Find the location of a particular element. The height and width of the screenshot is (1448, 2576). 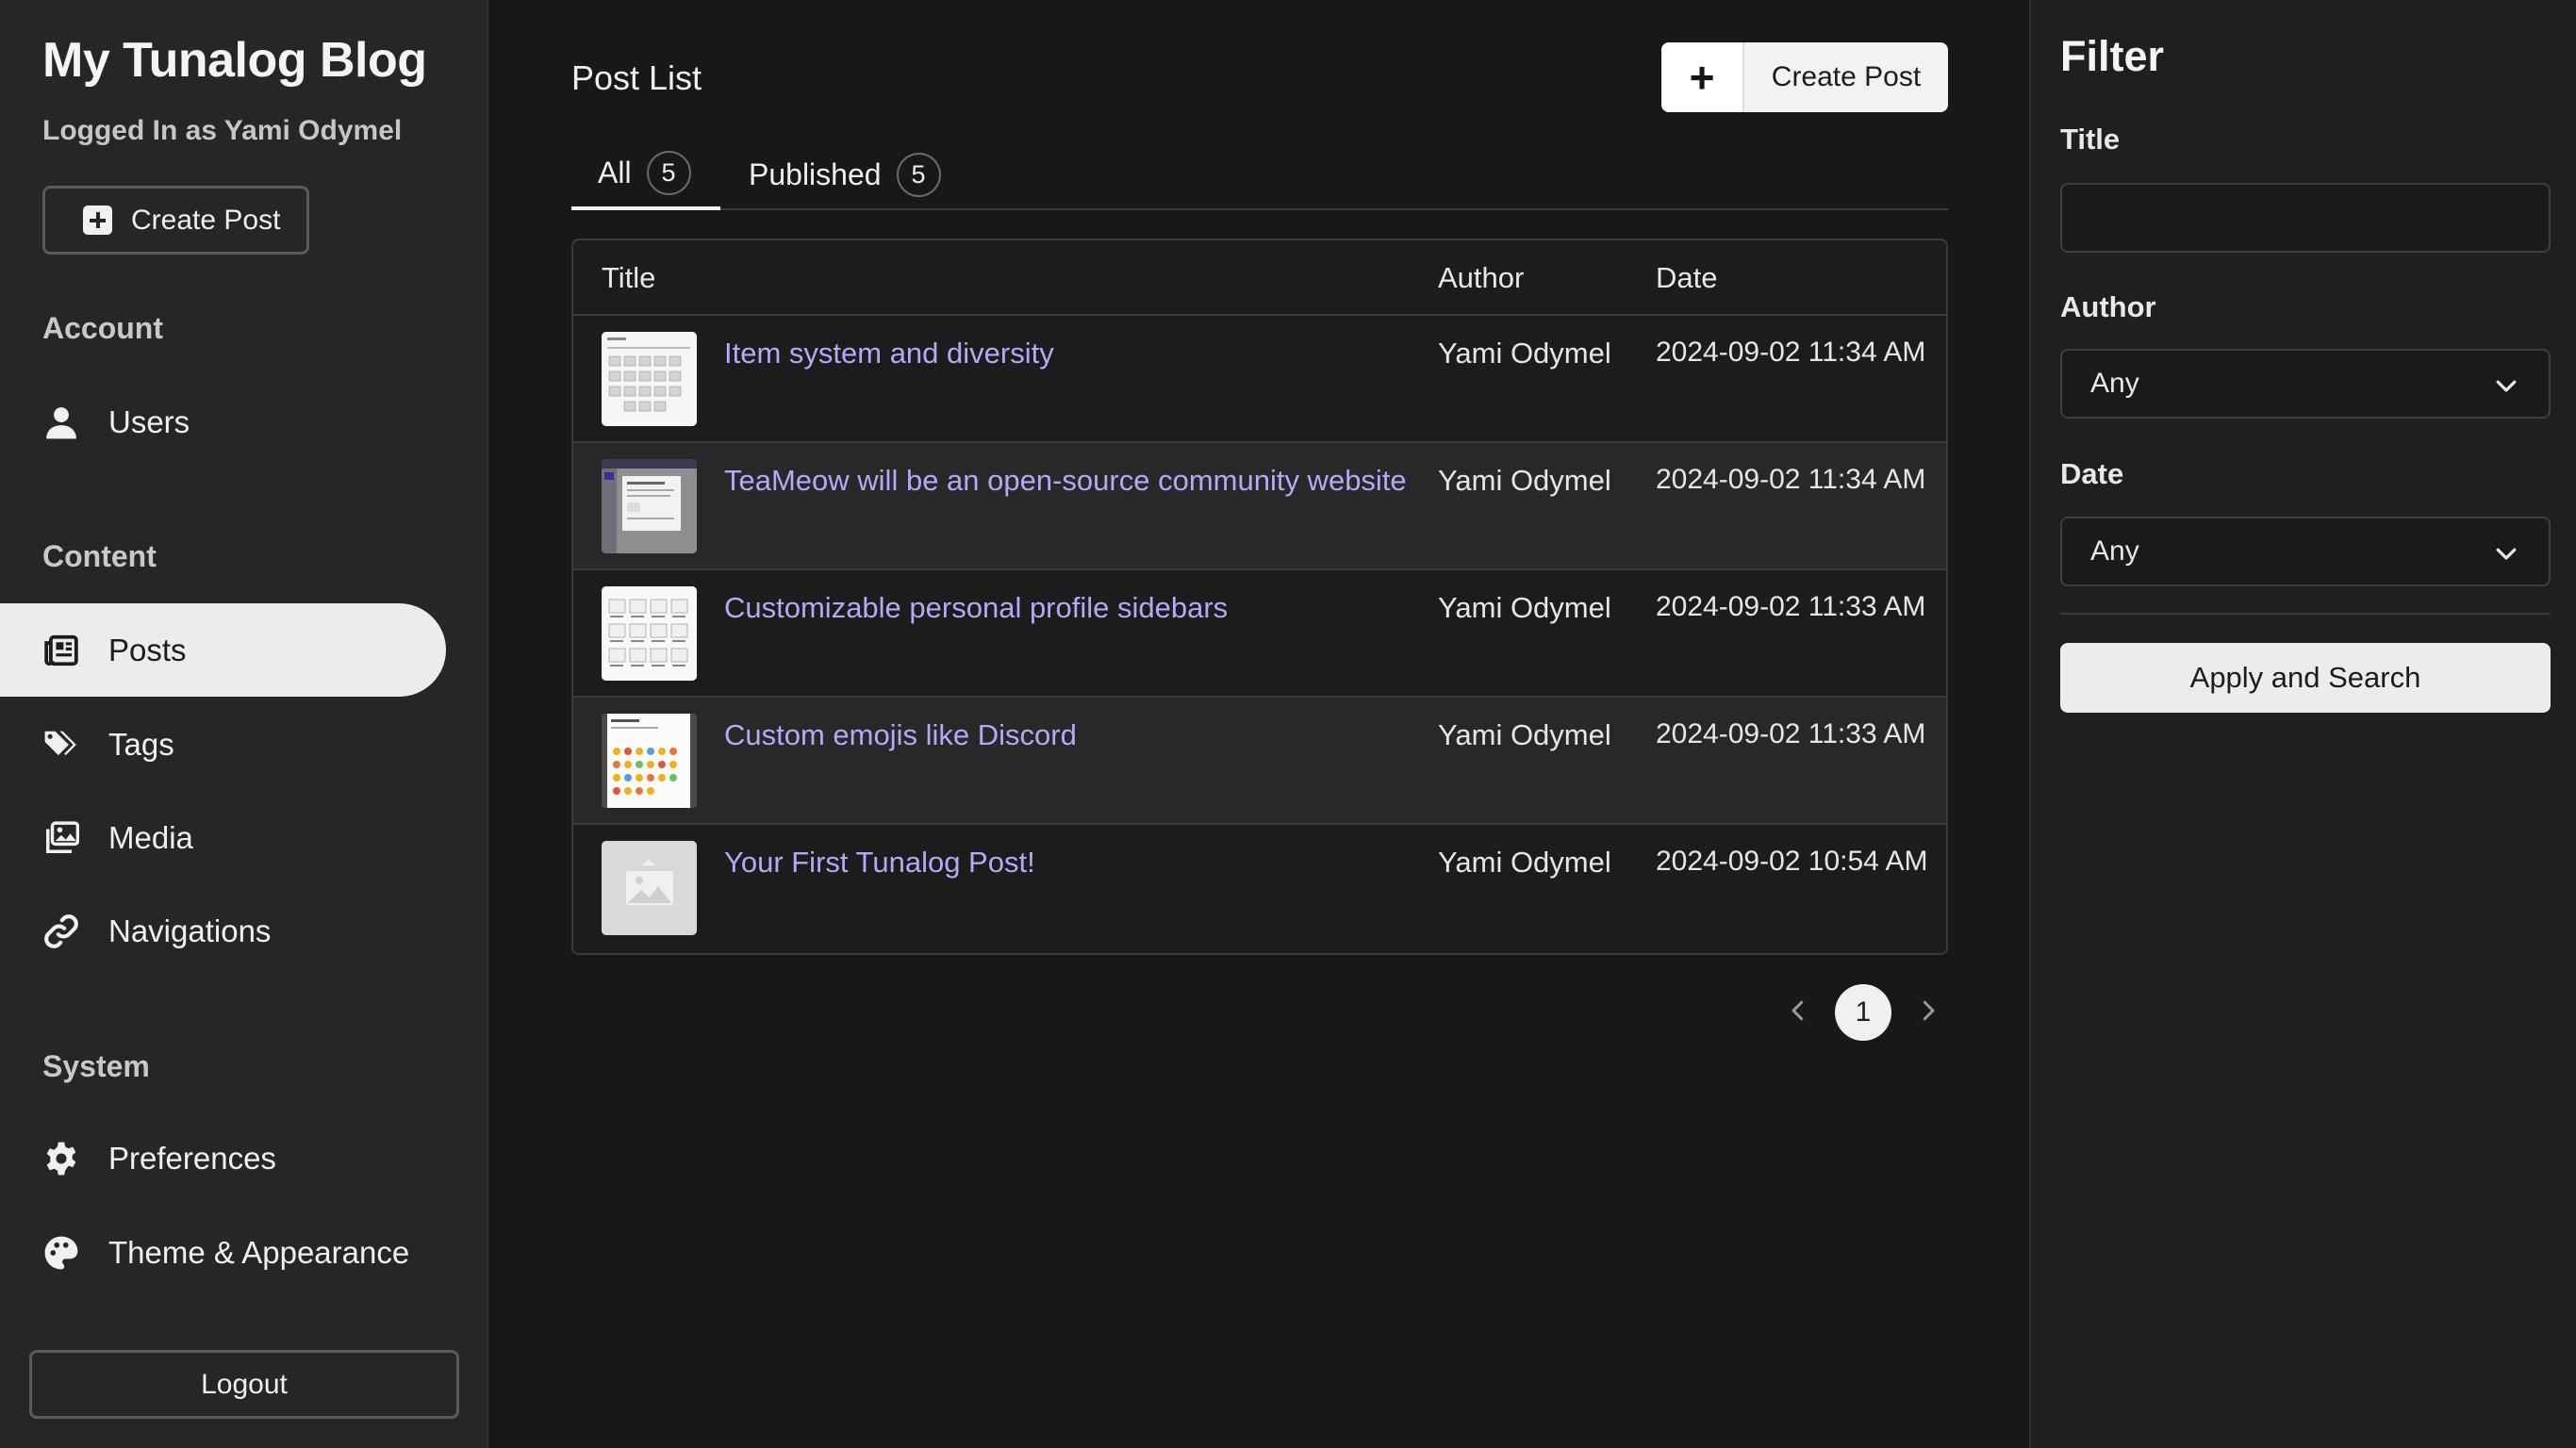

page-title: Post List is located at coordinates (636, 77).